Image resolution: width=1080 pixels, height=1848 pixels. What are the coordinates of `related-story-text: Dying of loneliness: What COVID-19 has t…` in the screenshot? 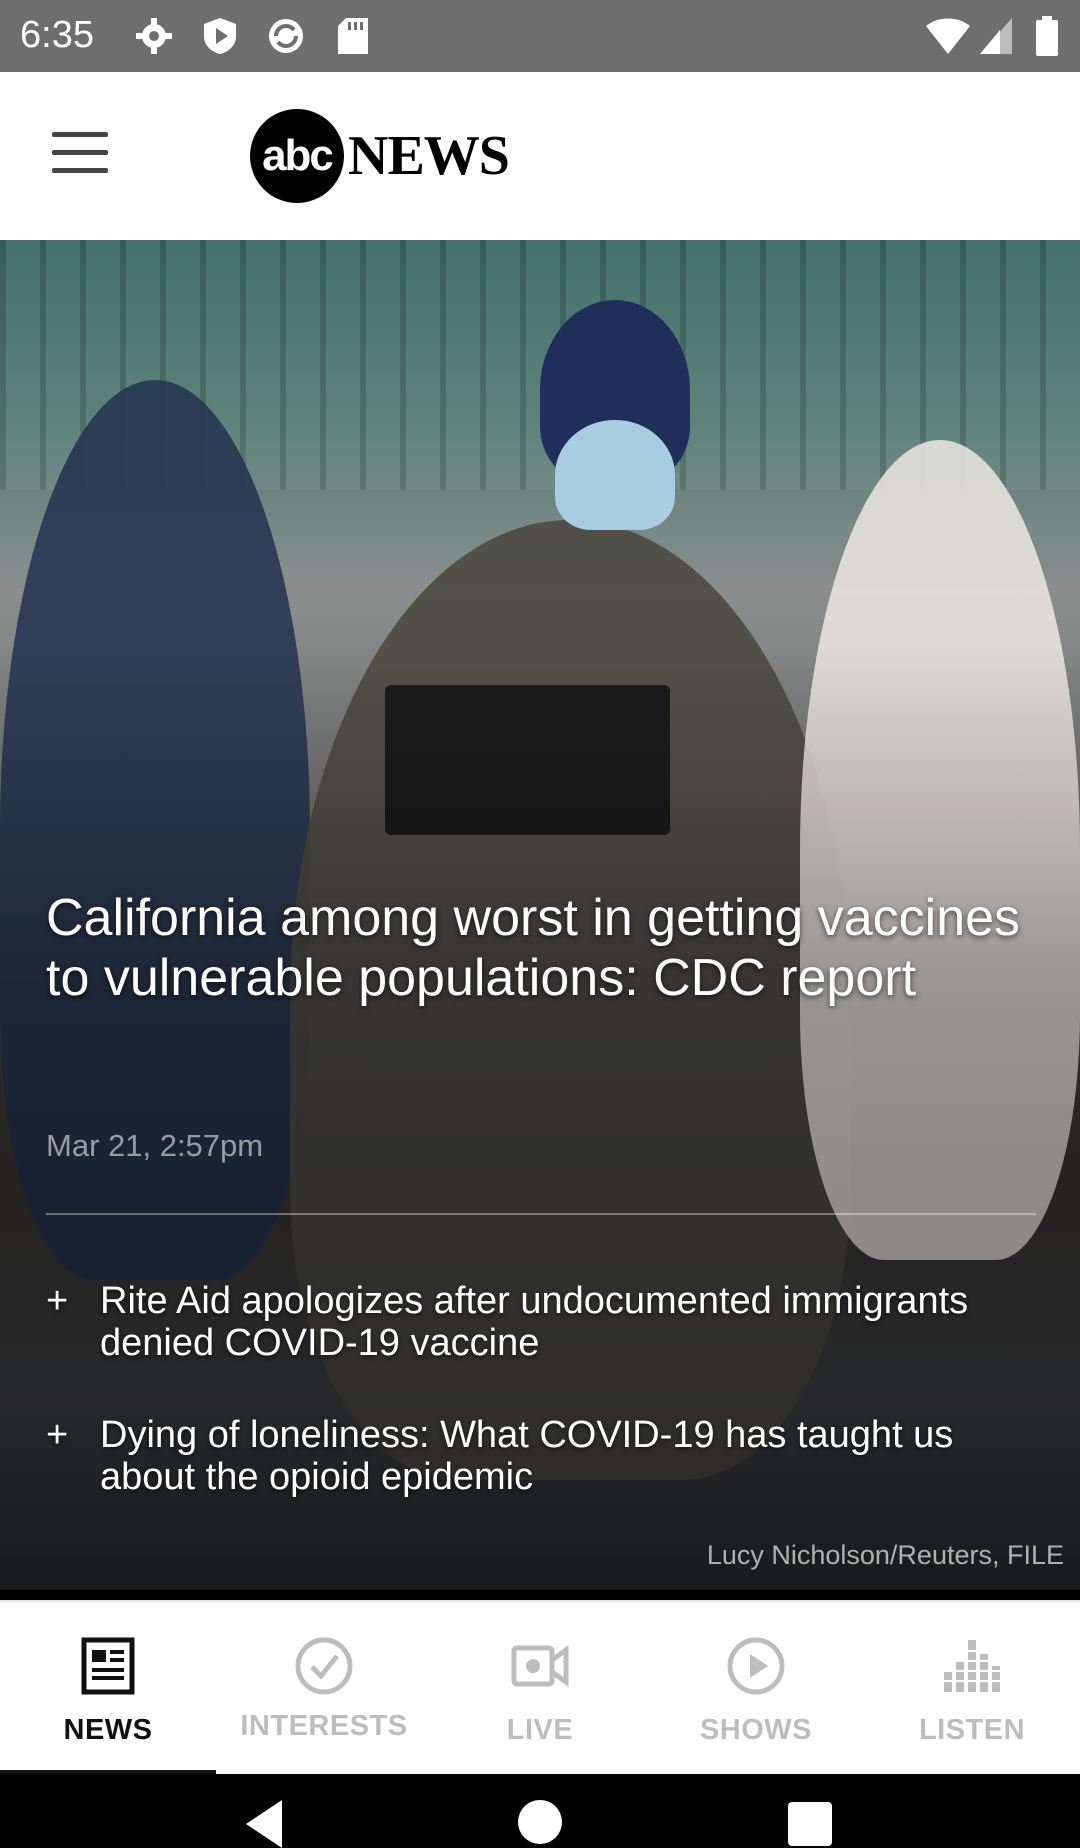 It's located at (527, 1456).